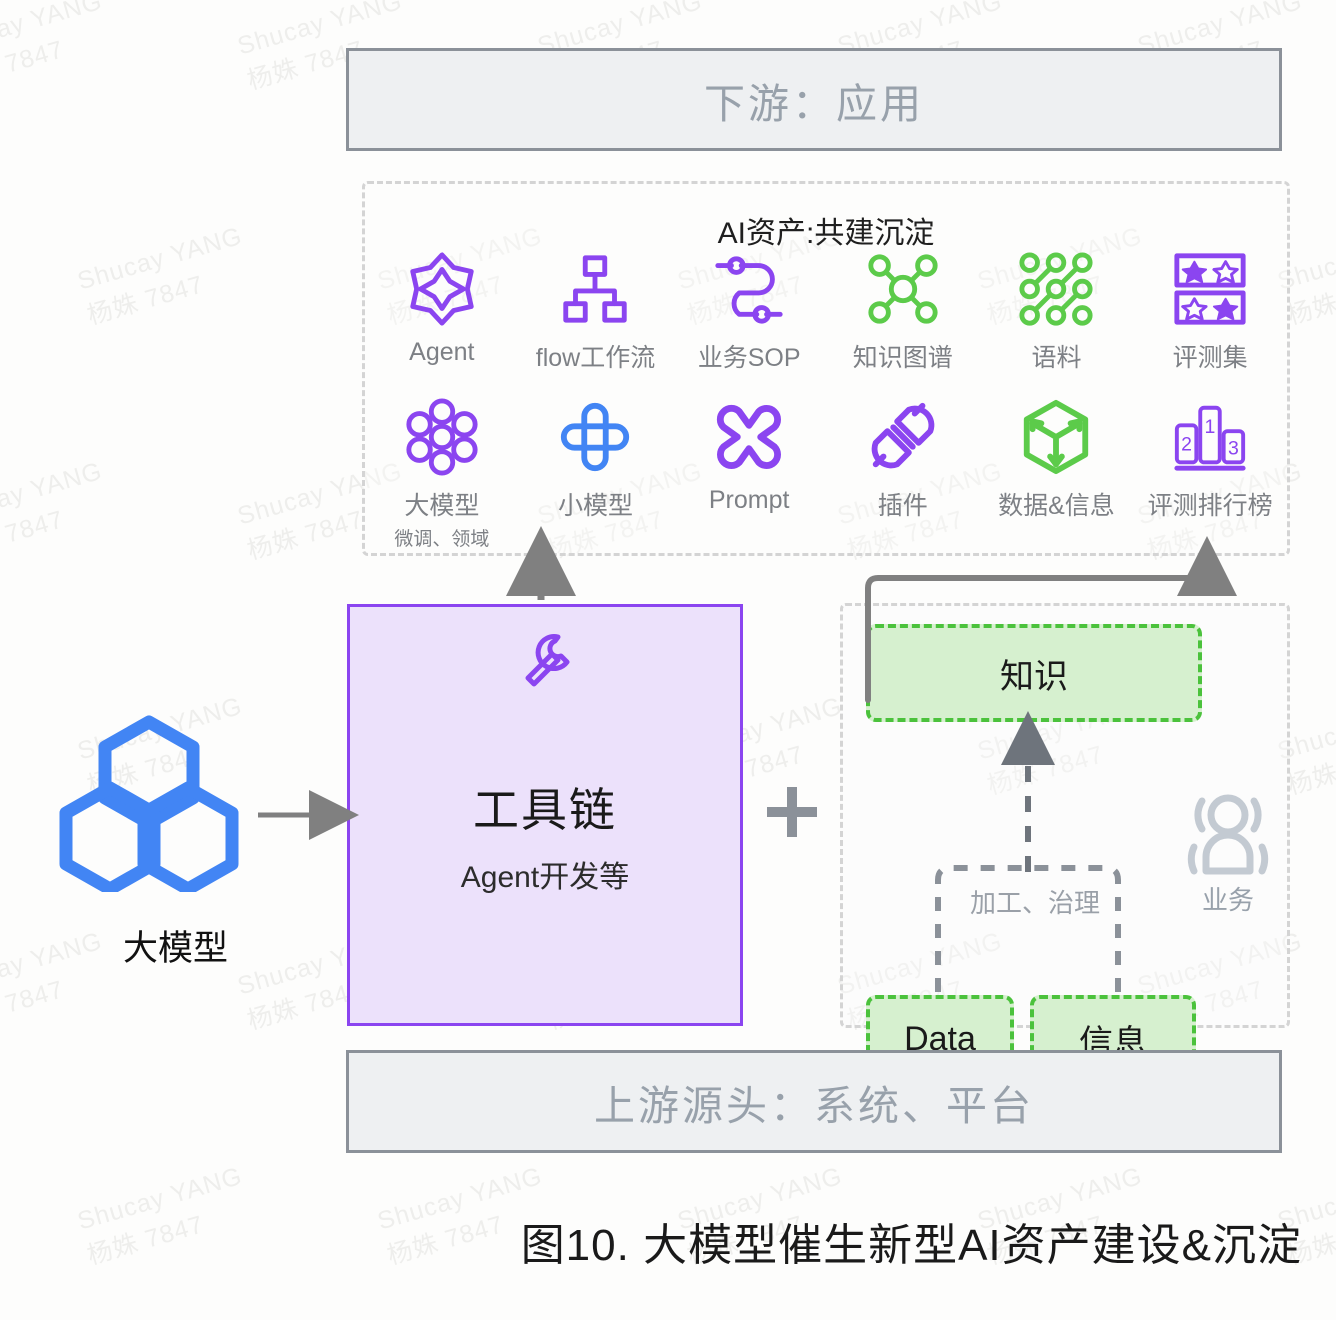 Image resolution: width=1336 pixels, height=1320 pixels. I want to click on ai-assets-row-1: Agent flow工作流 业务SOP 知识图谱 语料 评测集, so click(826, 310).